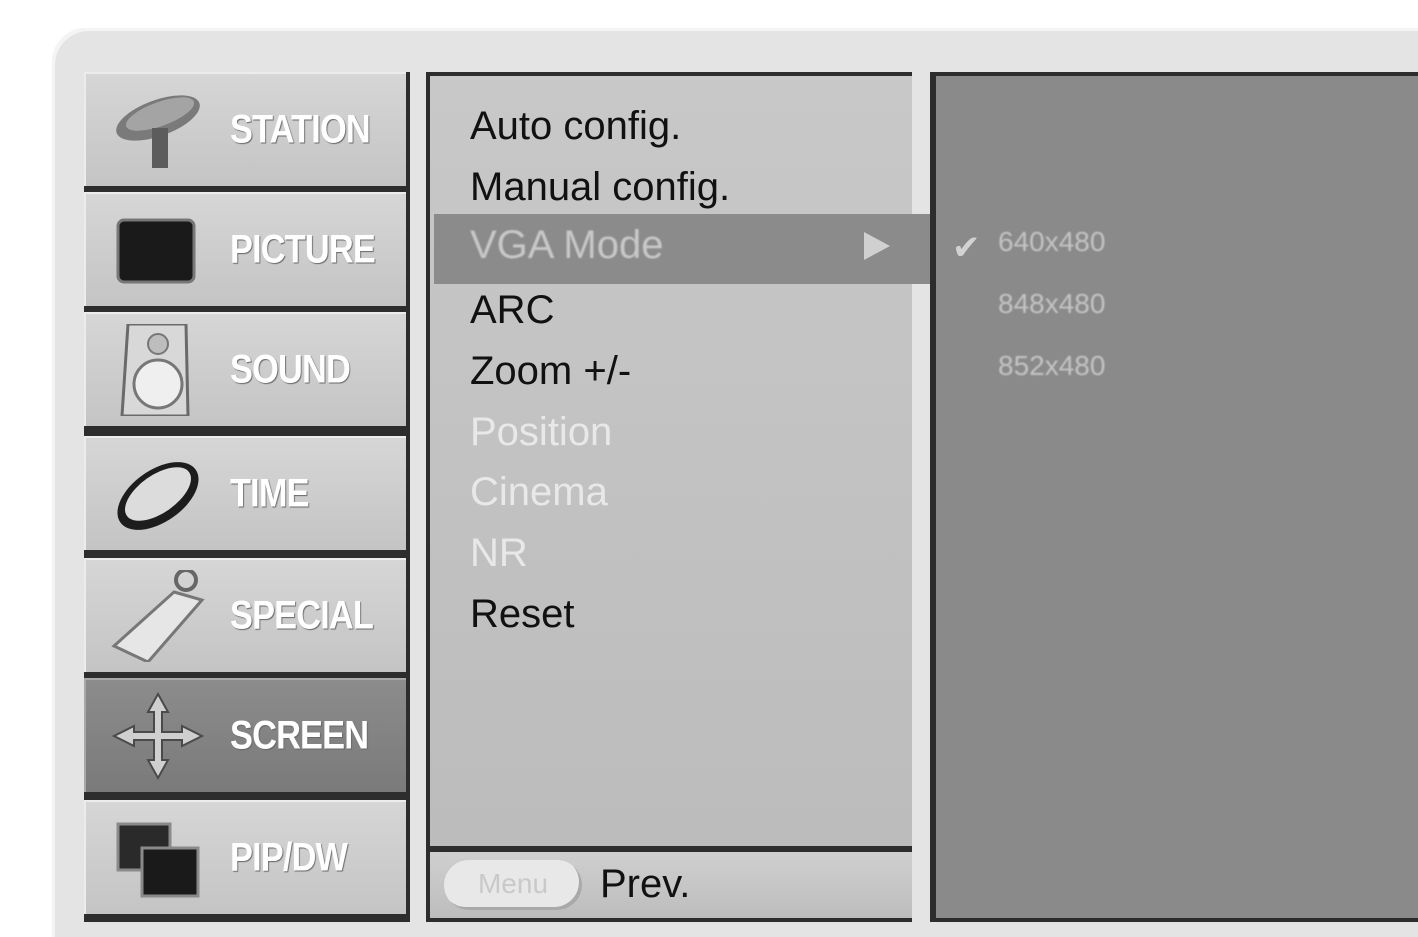  What do you see at coordinates (270, 493) in the screenshot?
I see `category-label: TIME` at bounding box center [270, 493].